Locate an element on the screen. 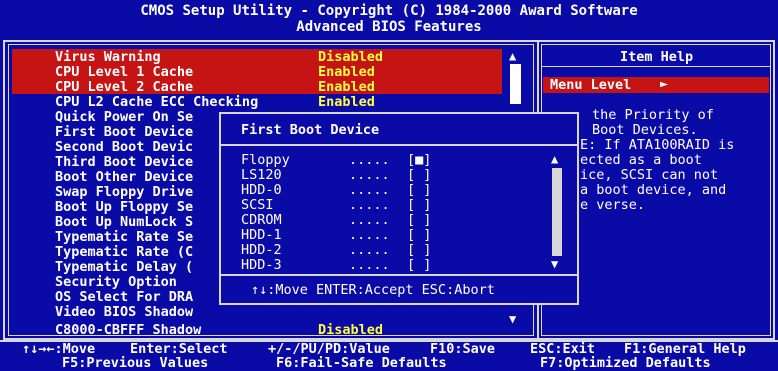  help-text-line: ected as a boot is located at coordinates (641, 160).